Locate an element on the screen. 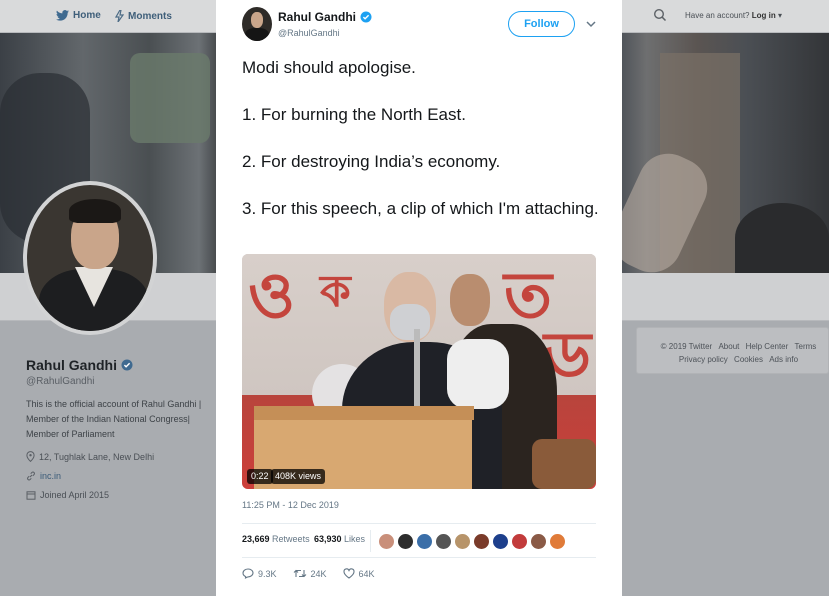 This screenshot has height=596, width=829. likes-count: 63,930 is located at coordinates (328, 539).